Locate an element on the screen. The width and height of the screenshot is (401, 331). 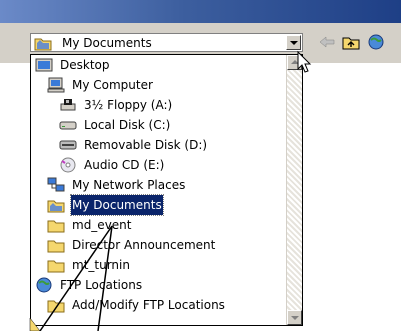
scrollbar is located at coordinates (294, 190).